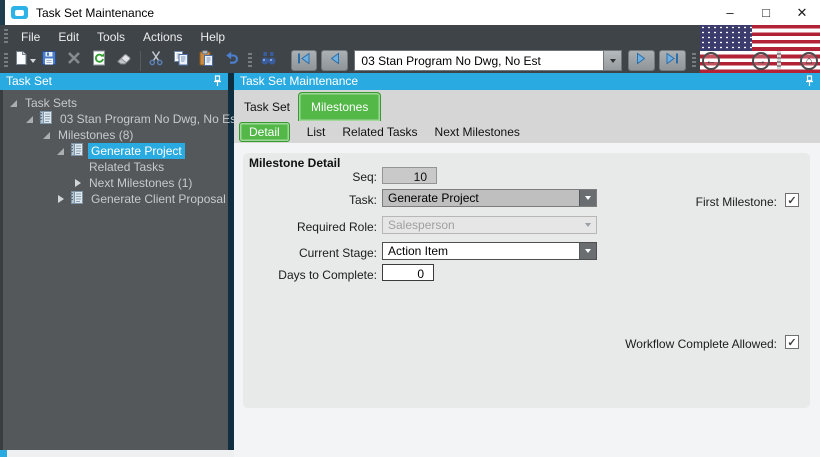  I want to click on task-dropdown-button, so click(587, 198).